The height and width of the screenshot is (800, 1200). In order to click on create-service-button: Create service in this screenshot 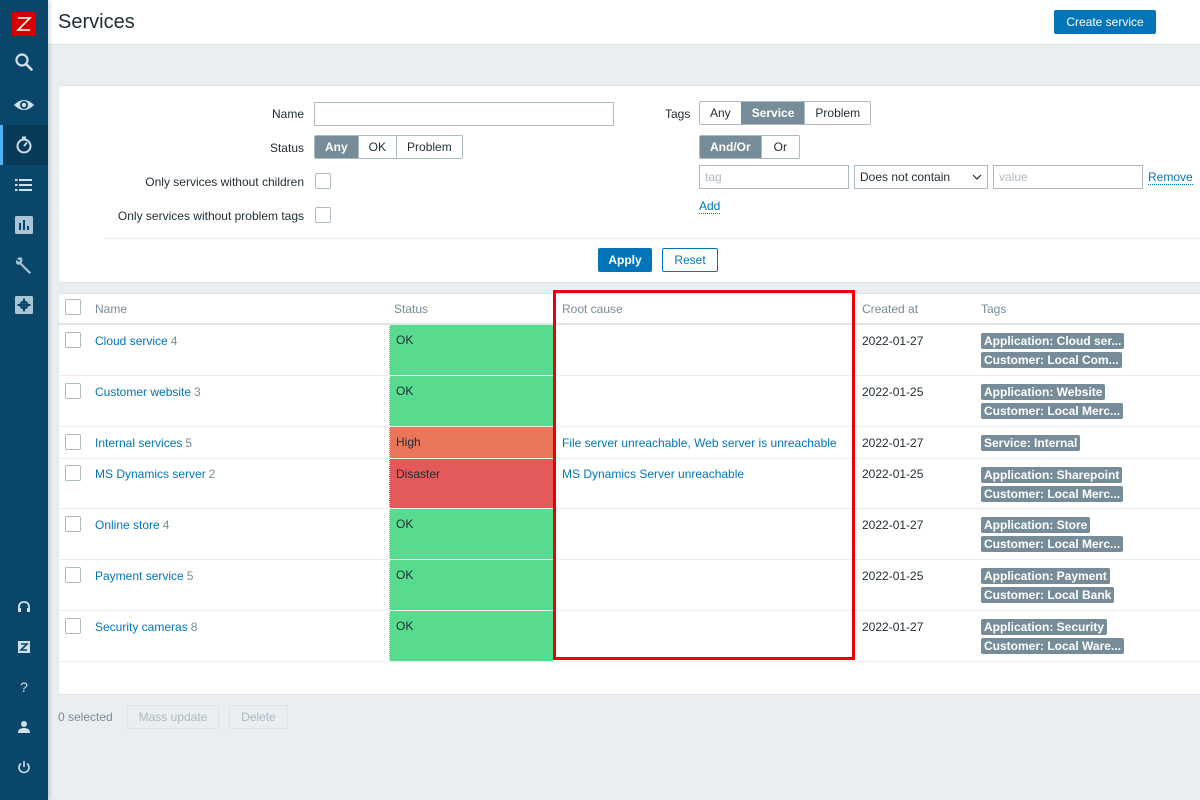, I will do `click(1105, 22)`.